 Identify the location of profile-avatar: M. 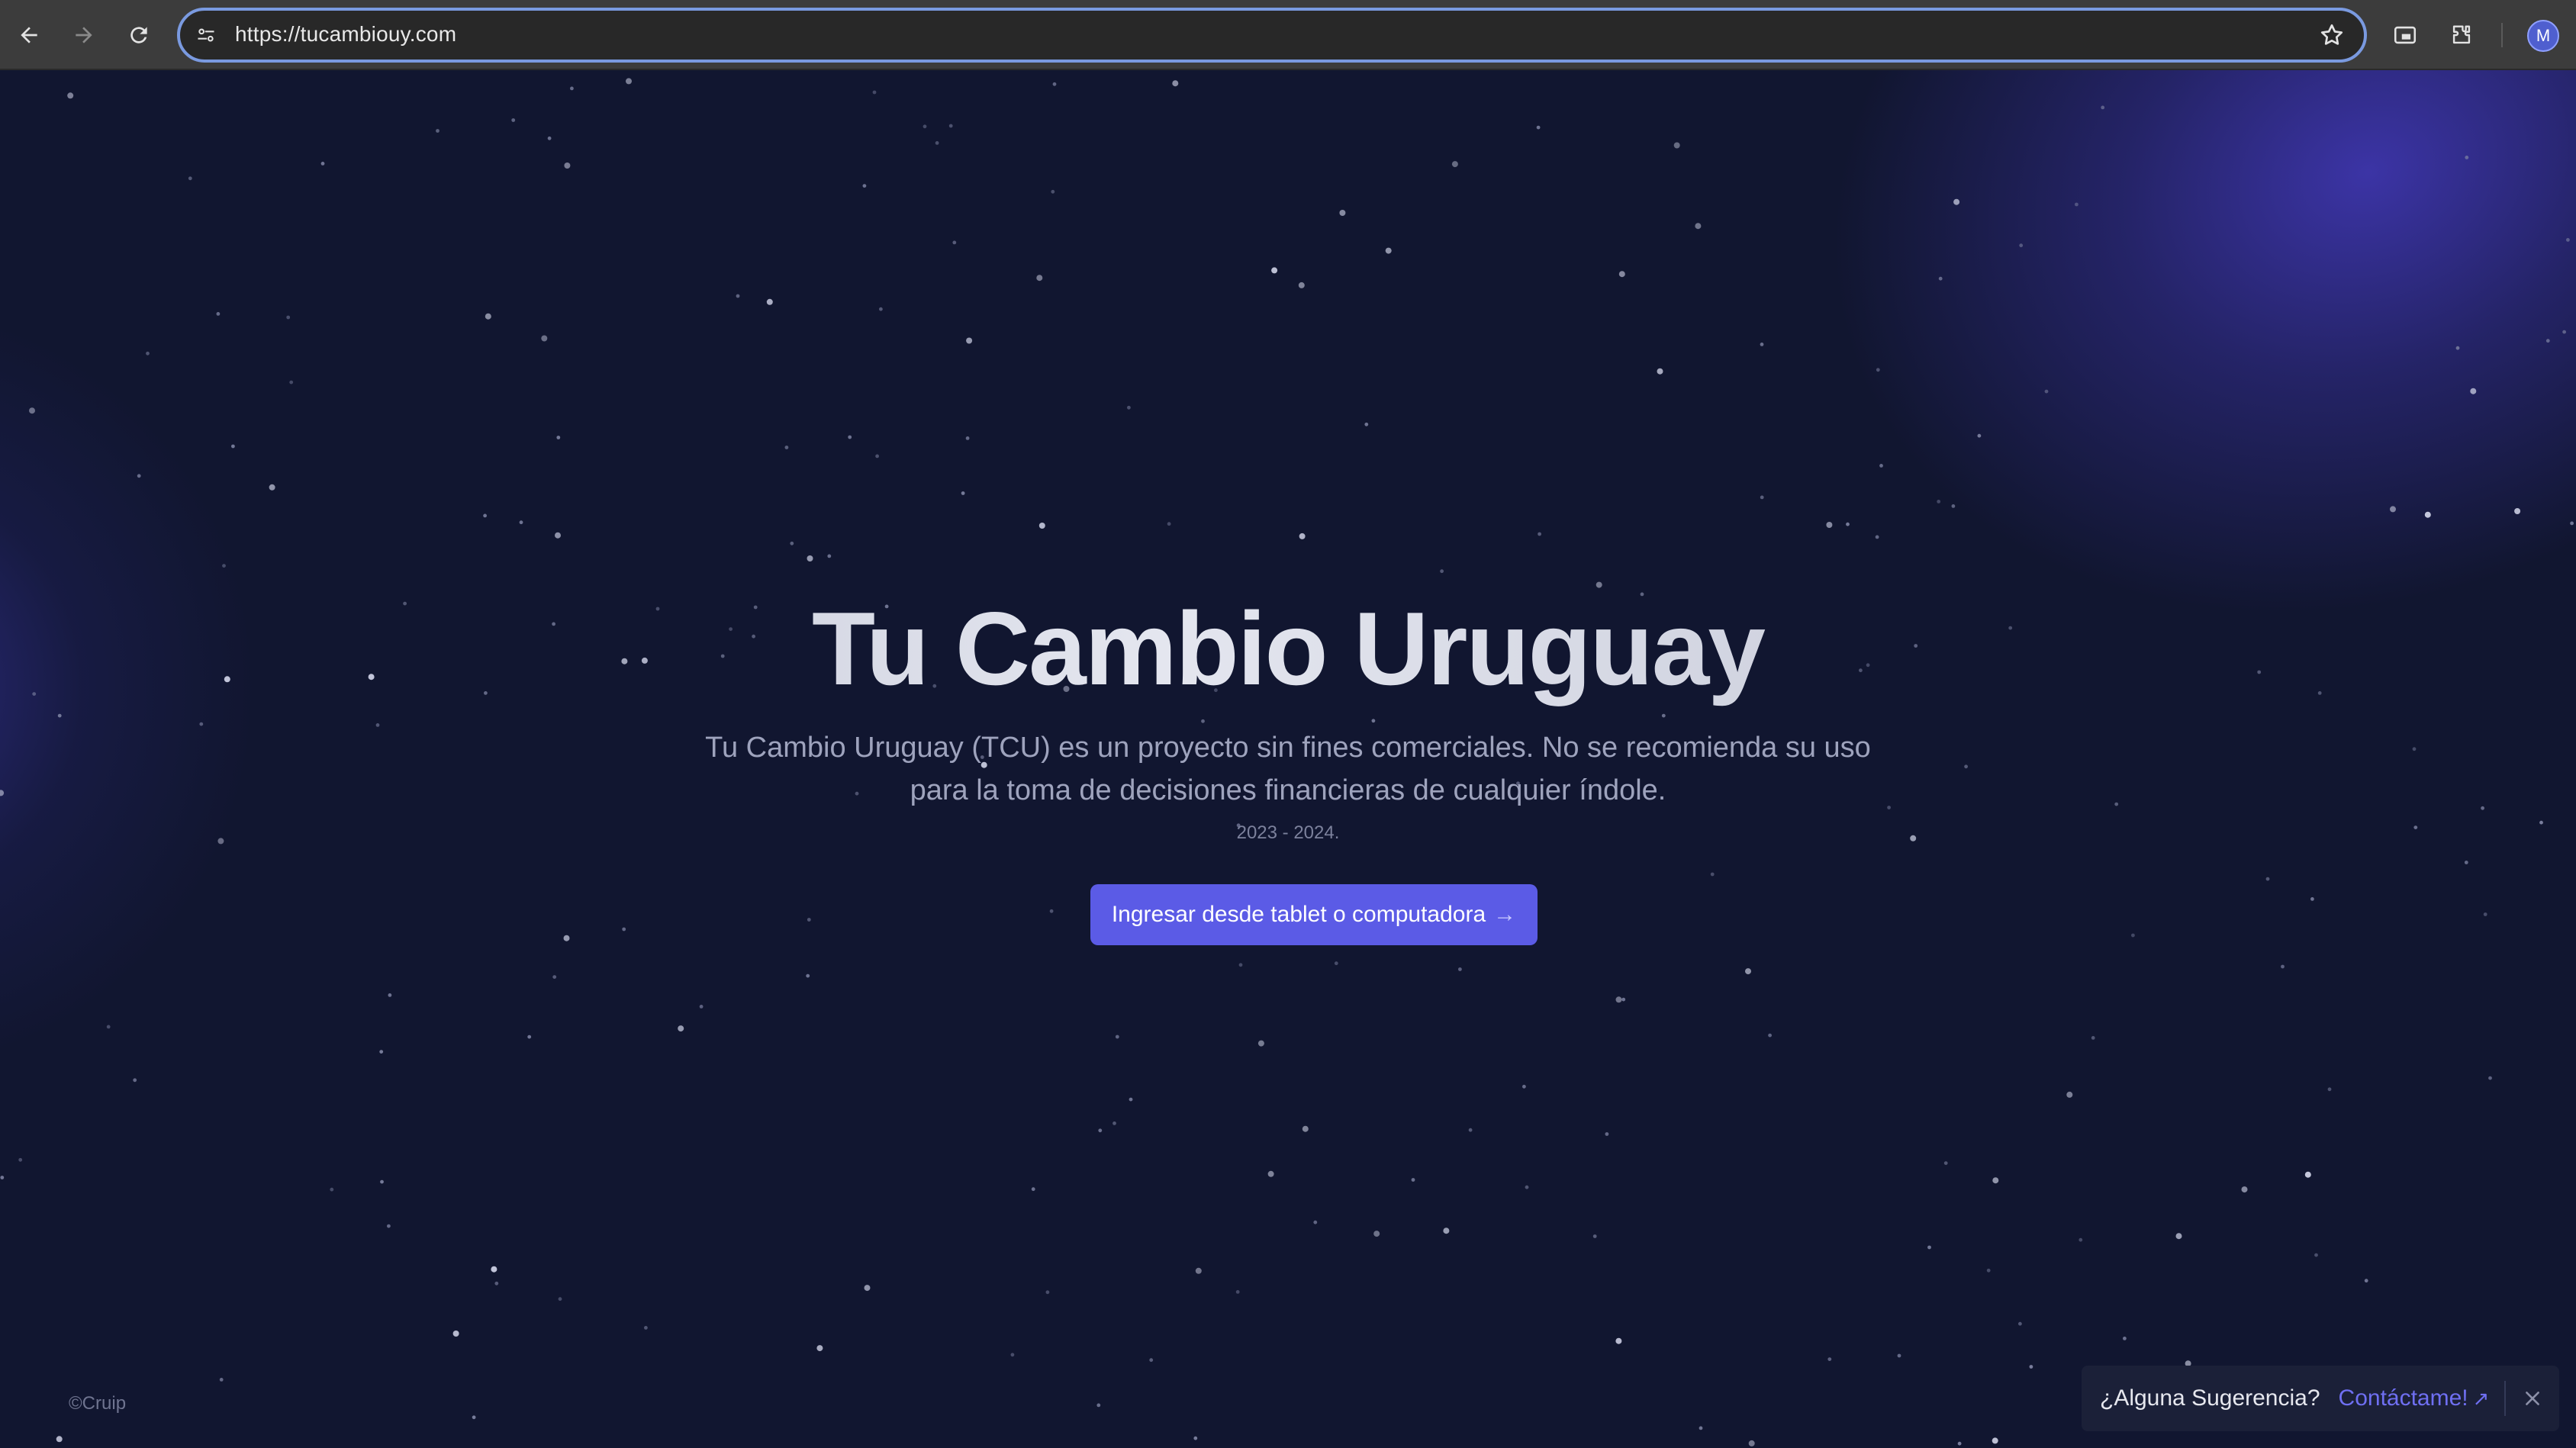
(2543, 36).